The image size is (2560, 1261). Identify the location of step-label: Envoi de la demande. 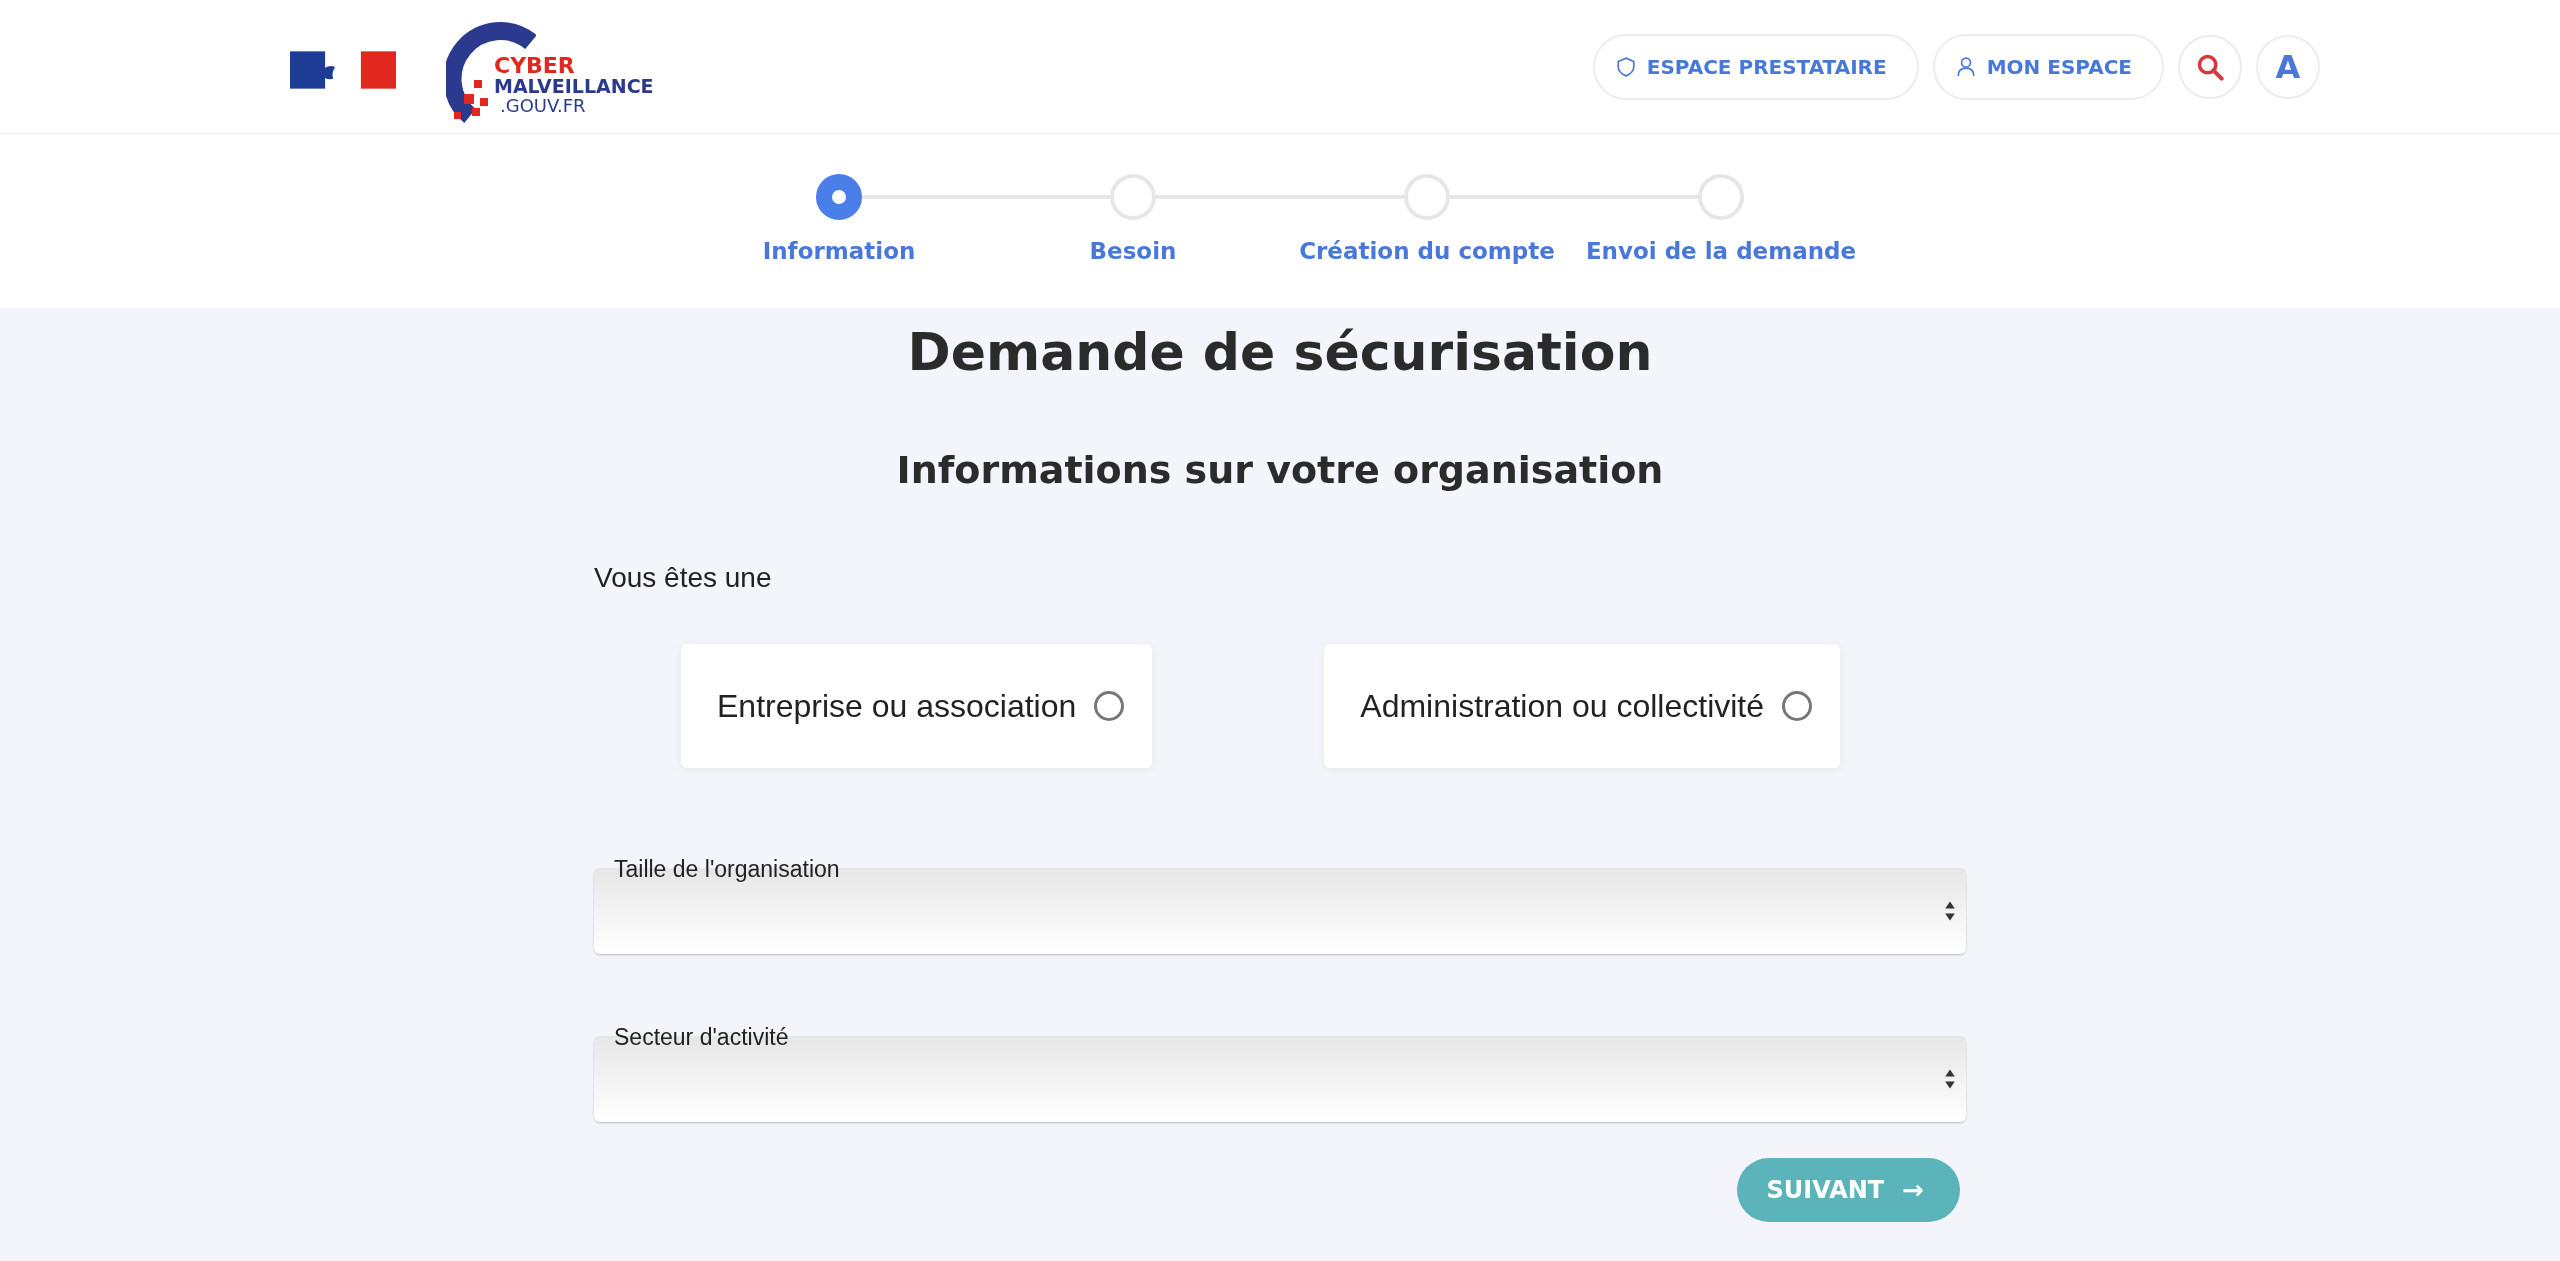
(1721, 251).